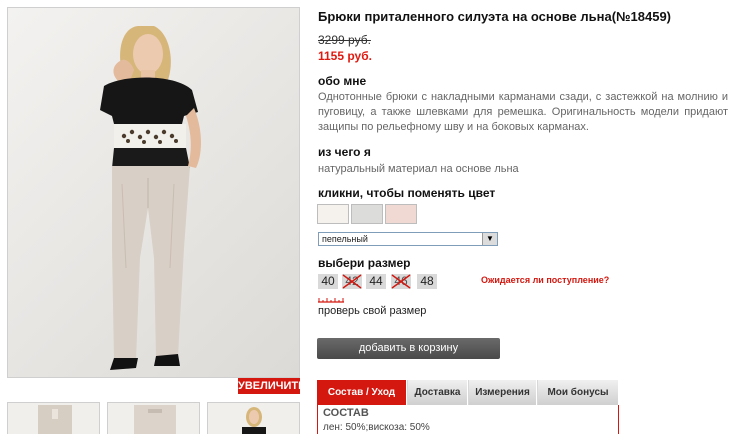 This screenshot has height=434, width=737. What do you see at coordinates (331, 300) in the screenshot?
I see `ruler-icon` at bounding box center [331, 300].